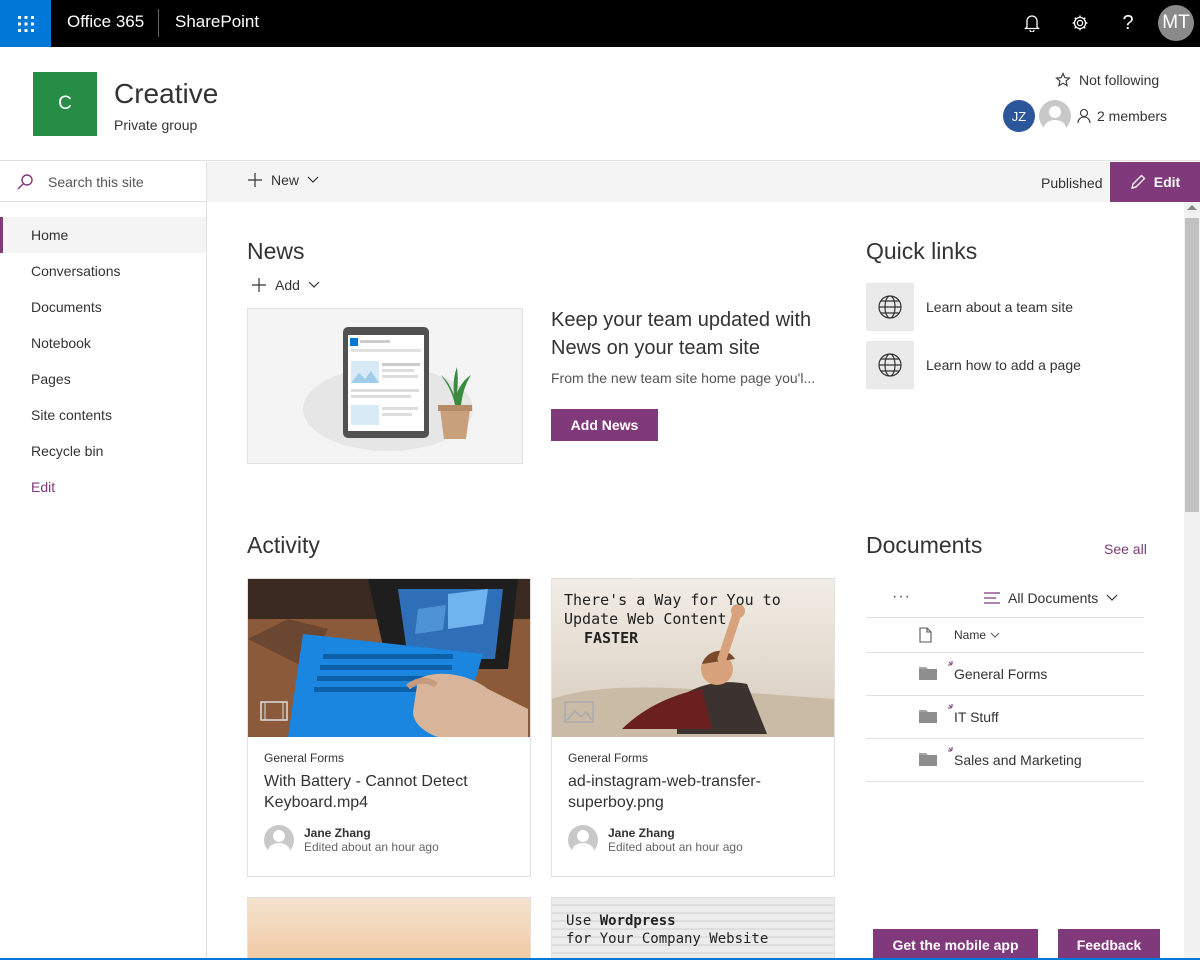 This screenshot has width=1200, height=960. What do you see at coordinates (103, 235) in the screenshot?
I see `nav-item-home: Home` at bounding box center [103, 235].